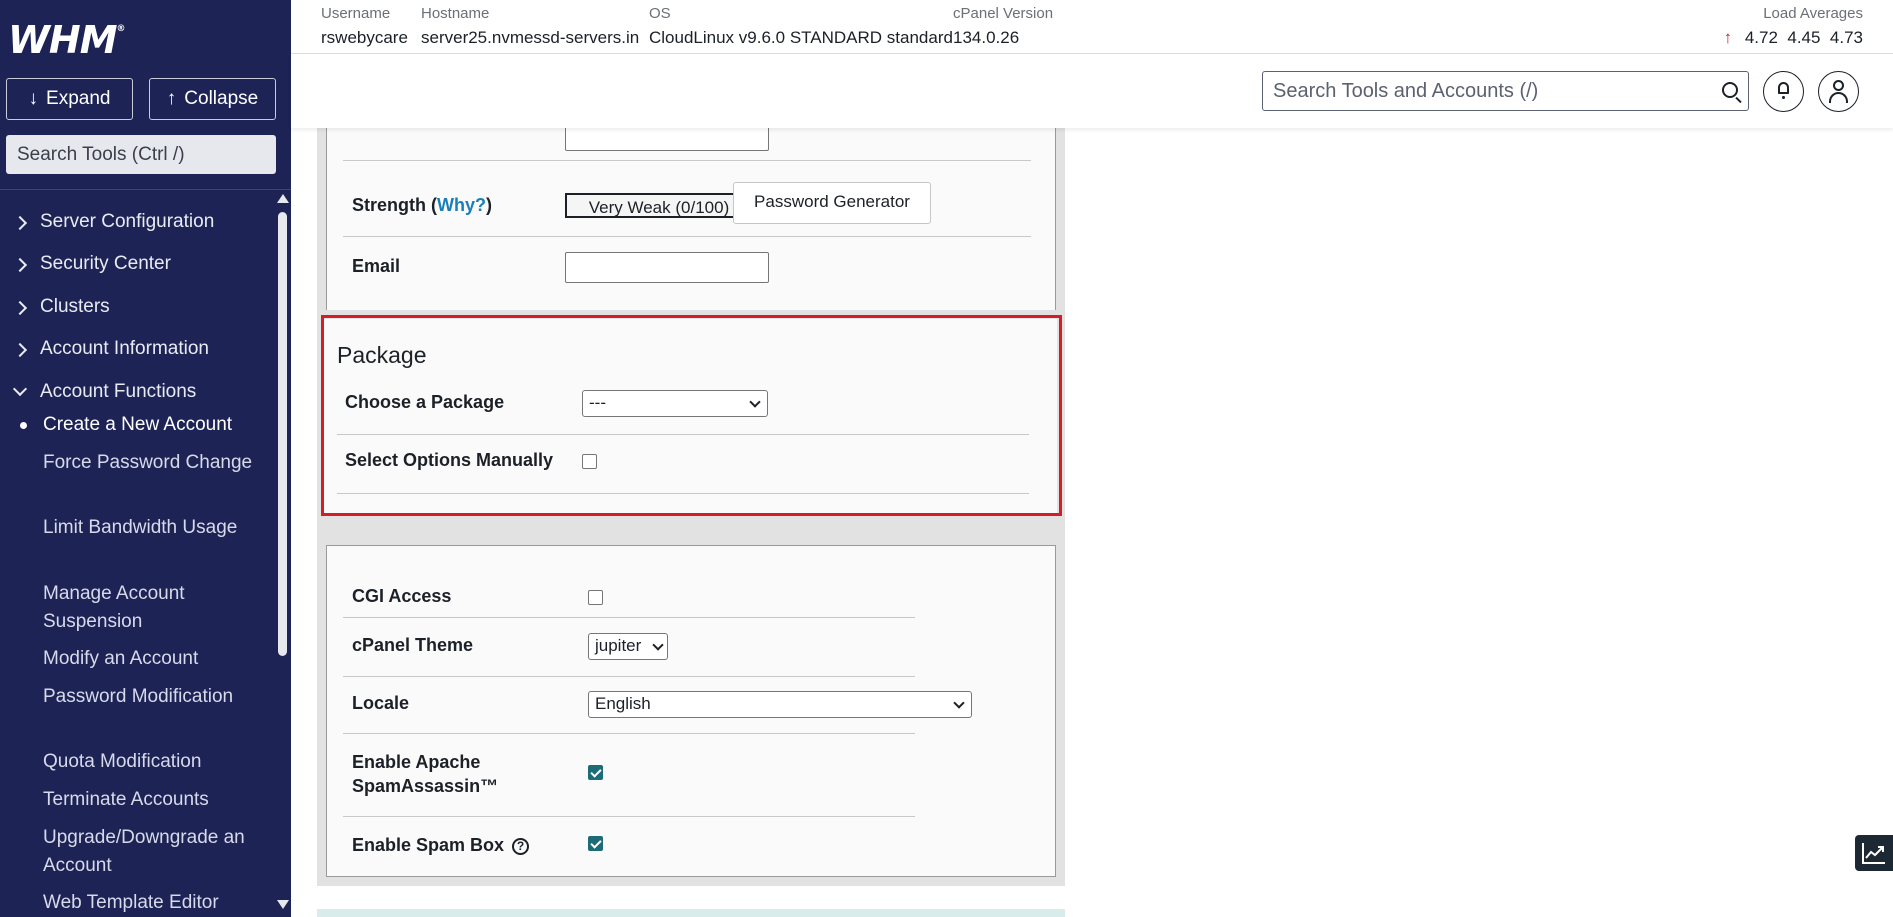 The image size is (1893, 917). What do you see at coordinates (455, 13) in the screenshot?
I see `hostname-key: Hostname` at bounding box center [455, 13].